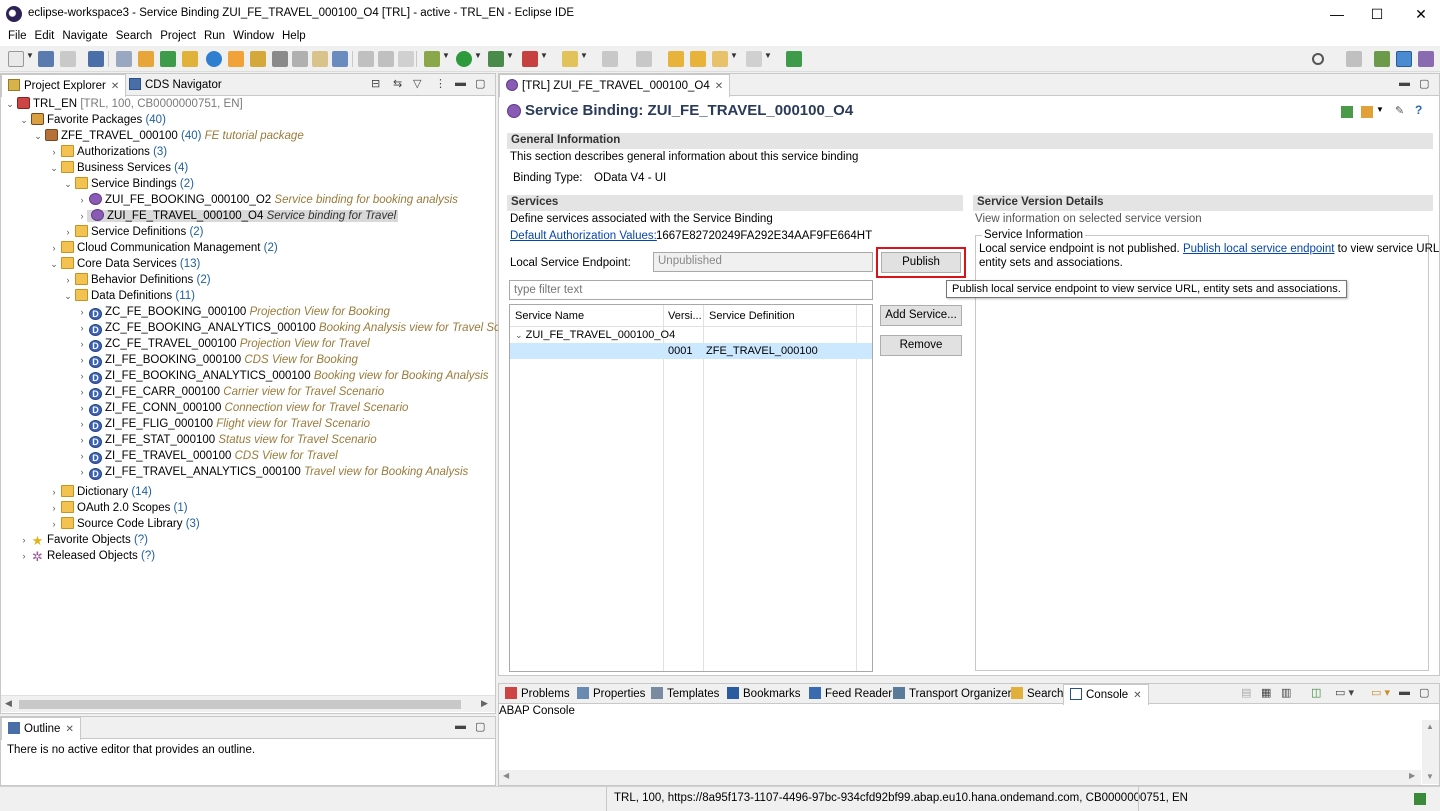  What do you see at coordinates (134, 37) in the screenshot?
I see `menu-search: Search` at bounding box center [134, 37].